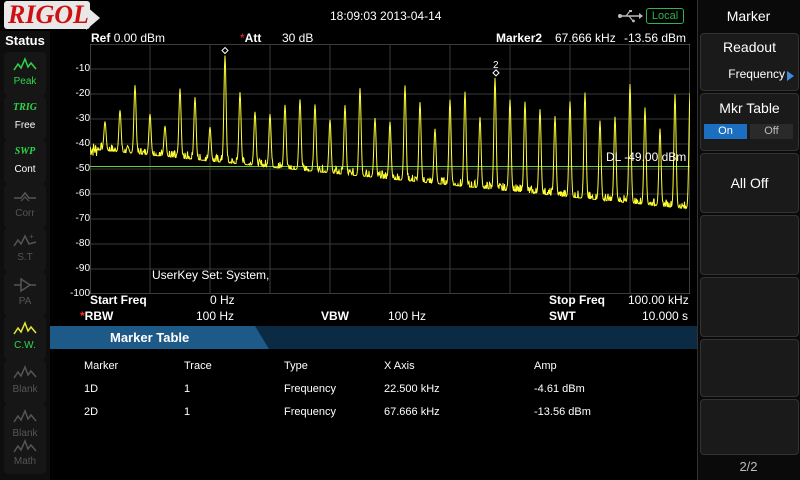 The image size is (800, 480). I want to click on local-badge: Local, so click(665, 16).